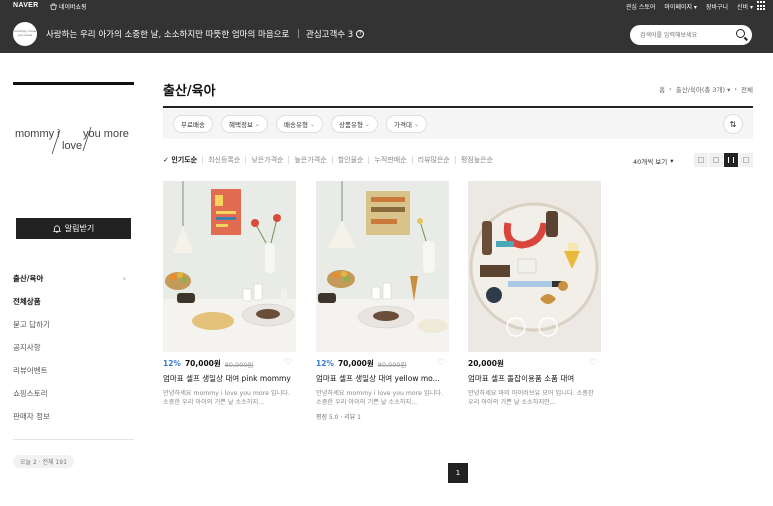 This screenshot has width=773, height=506. Describe the element at coordinates (73, 370) in the screenshot. I see `sidebar-item-review-event: 리뷰이벤트` at that location.